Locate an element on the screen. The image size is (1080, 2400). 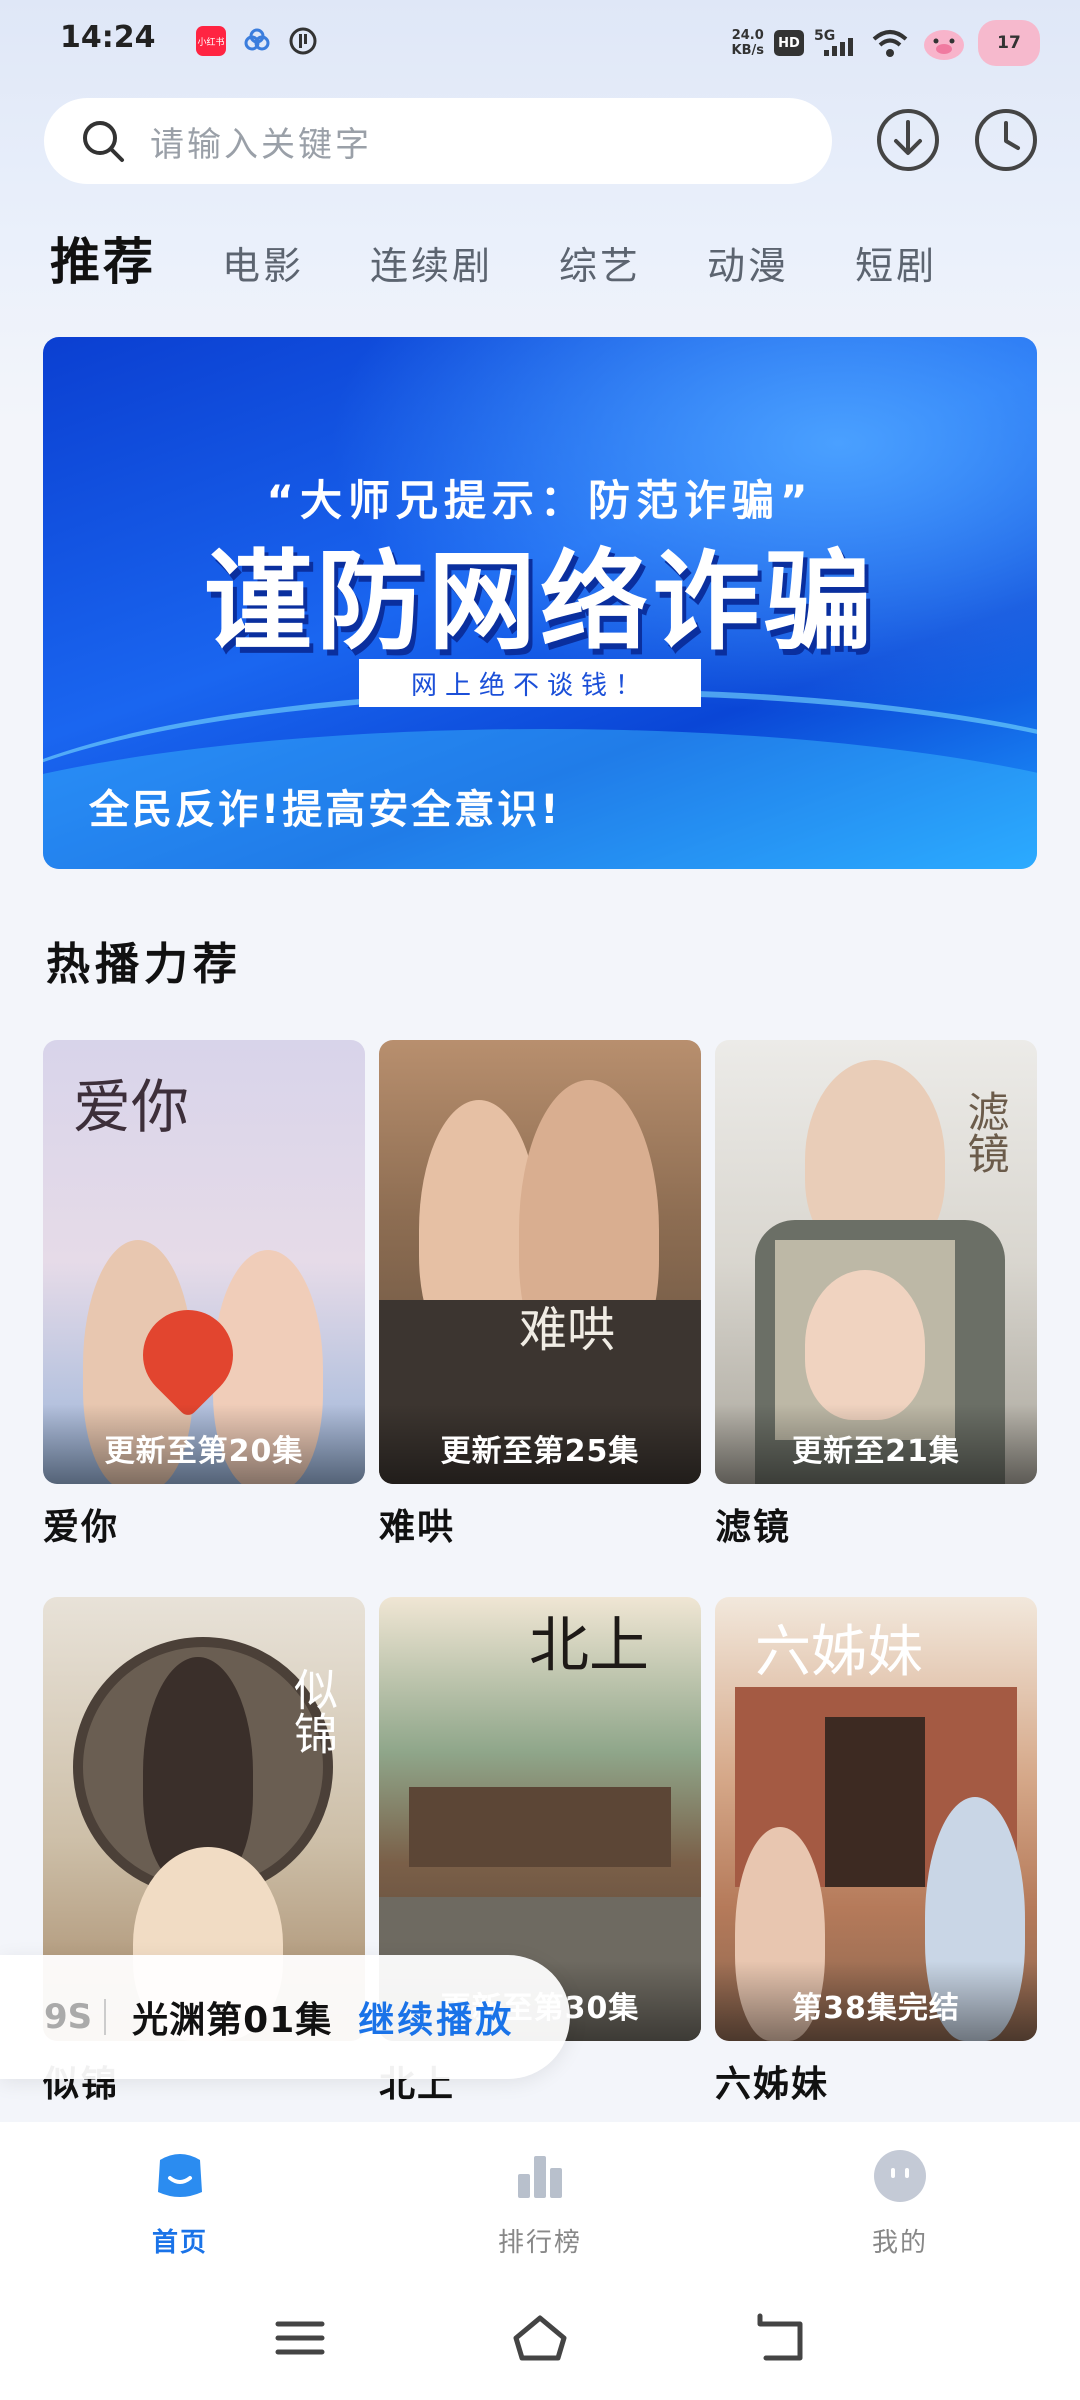
card-title: 六姊妹 is located at coordinates (772, 2084).